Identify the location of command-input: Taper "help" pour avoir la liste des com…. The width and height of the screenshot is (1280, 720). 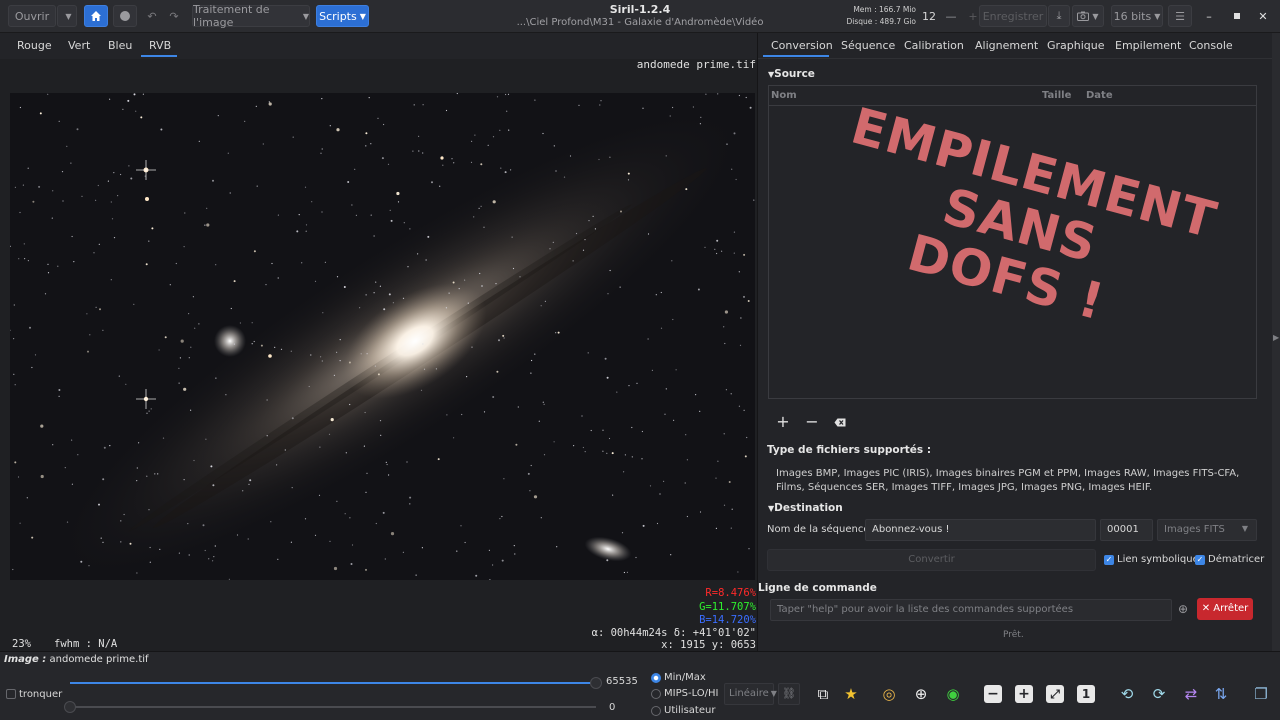
(971, 610).